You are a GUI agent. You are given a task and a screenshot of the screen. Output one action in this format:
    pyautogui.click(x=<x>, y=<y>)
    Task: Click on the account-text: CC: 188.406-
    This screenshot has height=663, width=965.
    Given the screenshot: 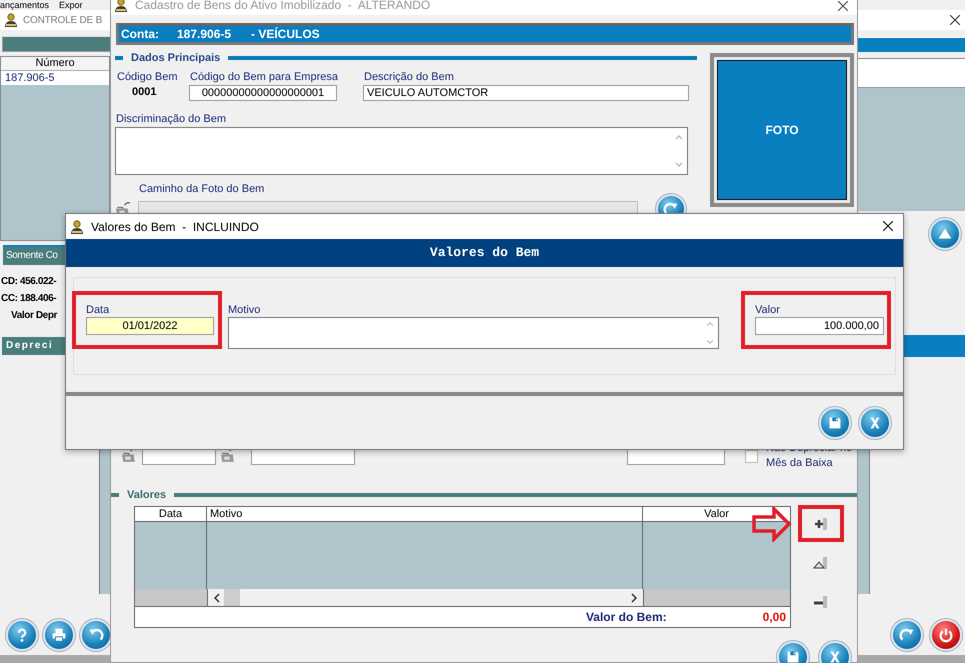 What is the action you would take?
    pyautogui.click(x=29, y=299)
    